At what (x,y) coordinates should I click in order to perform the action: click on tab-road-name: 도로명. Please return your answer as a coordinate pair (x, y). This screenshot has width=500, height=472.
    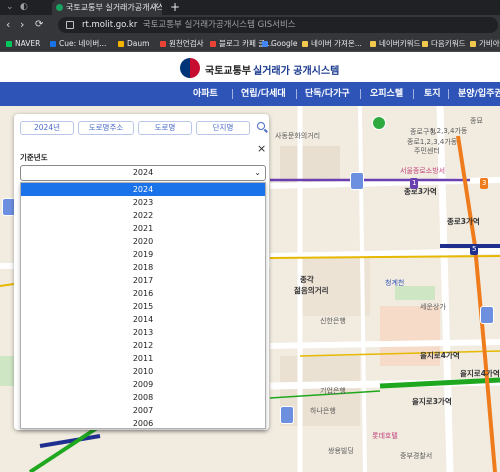
    Looking at the image, I should click on (165, 128).